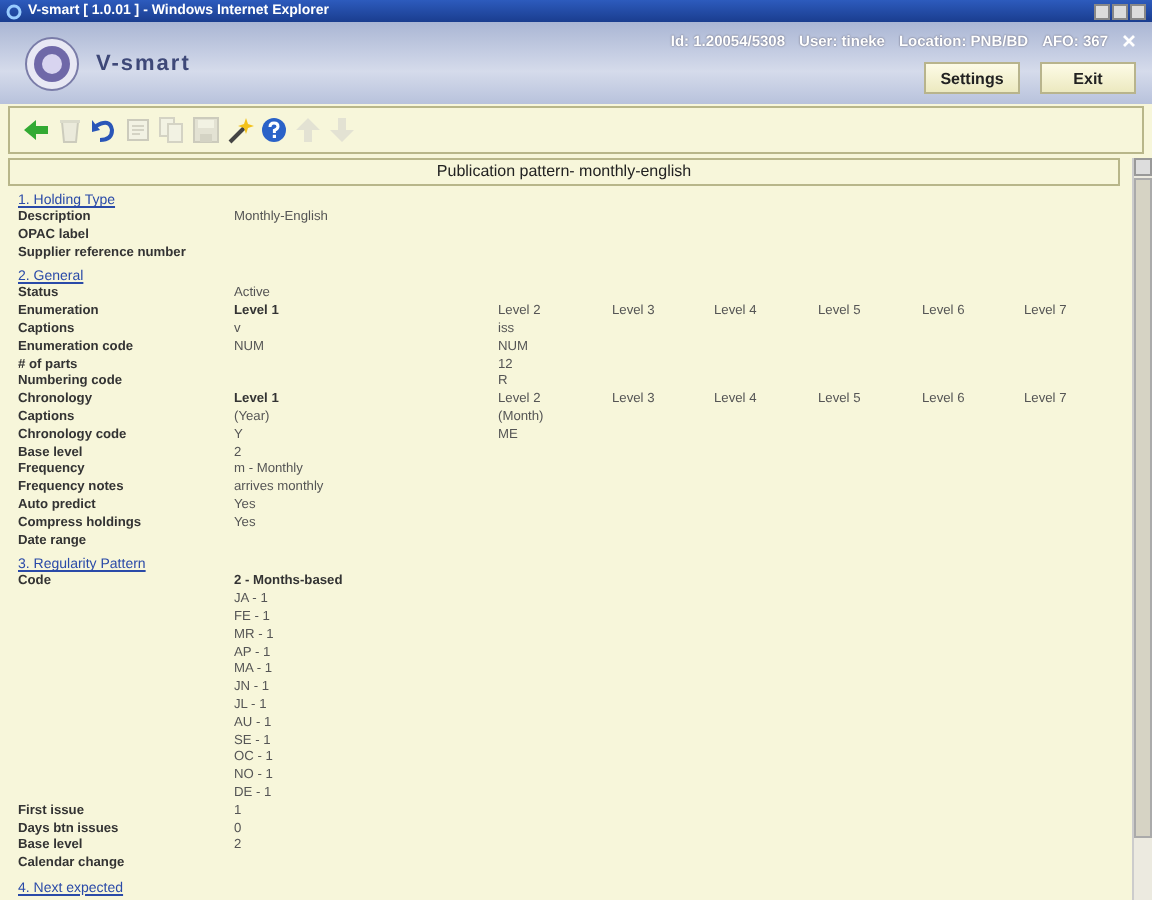  I want to click on settings-button: Settings, so click(972, 78).